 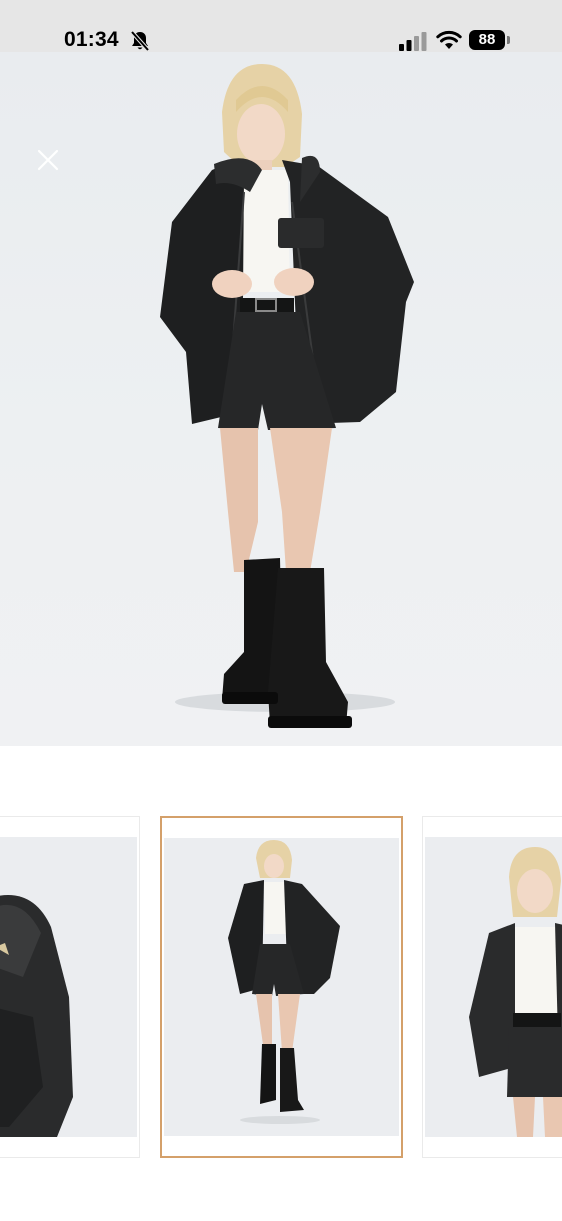 I want to click on thumbnail-back-view, so click(x=70, y=987).